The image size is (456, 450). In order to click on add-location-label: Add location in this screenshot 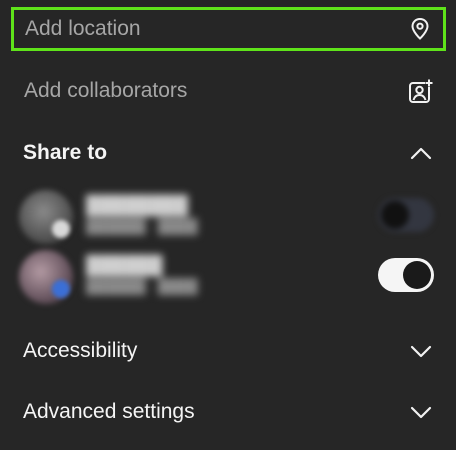, I will do `click(83, 28)`.